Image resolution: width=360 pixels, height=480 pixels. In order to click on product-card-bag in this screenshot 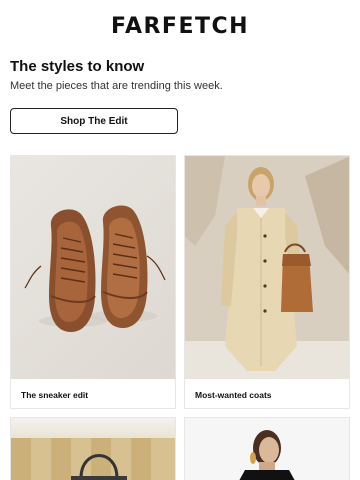, I will do `click(93, 448)`.